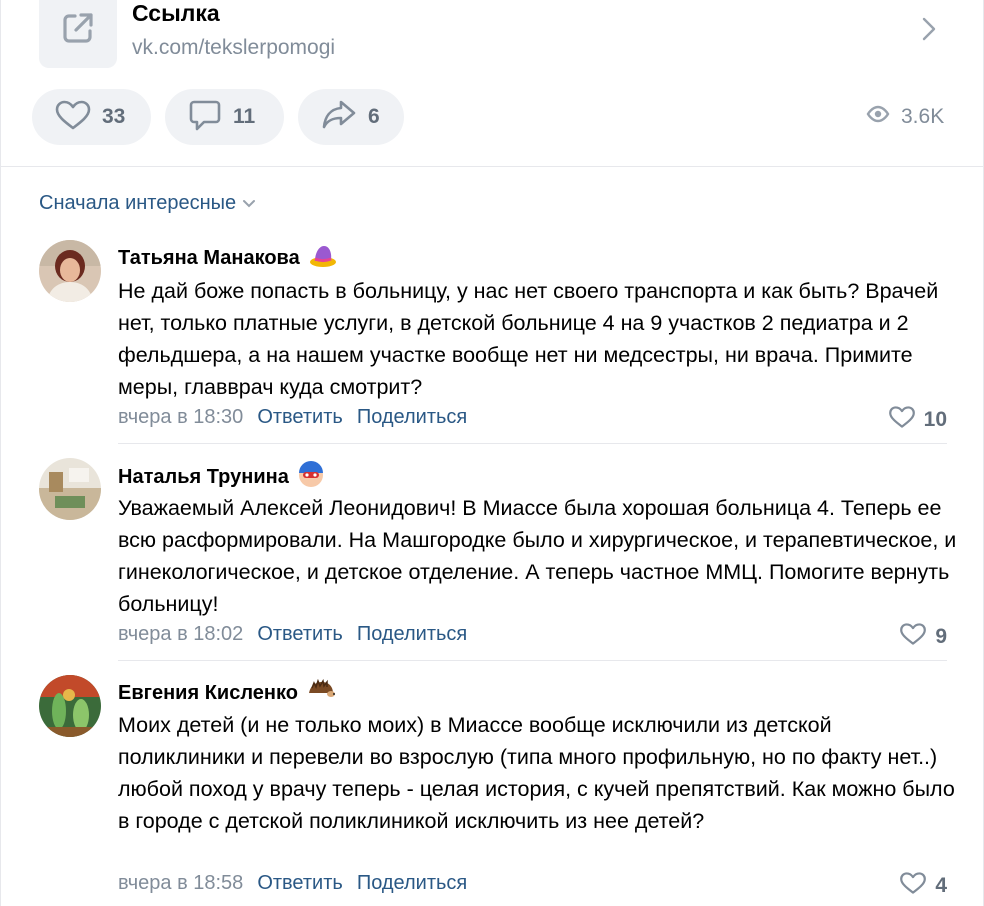  I want to click on like-button: 33, so click(91, 117).